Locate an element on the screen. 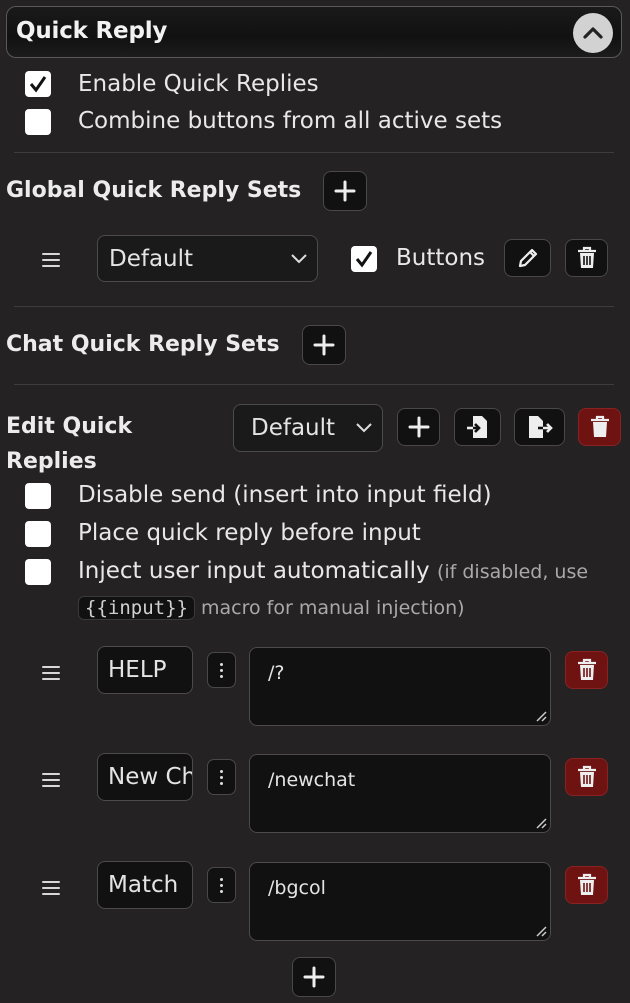  delete-global-set-button is located at coordinates (586, 258).